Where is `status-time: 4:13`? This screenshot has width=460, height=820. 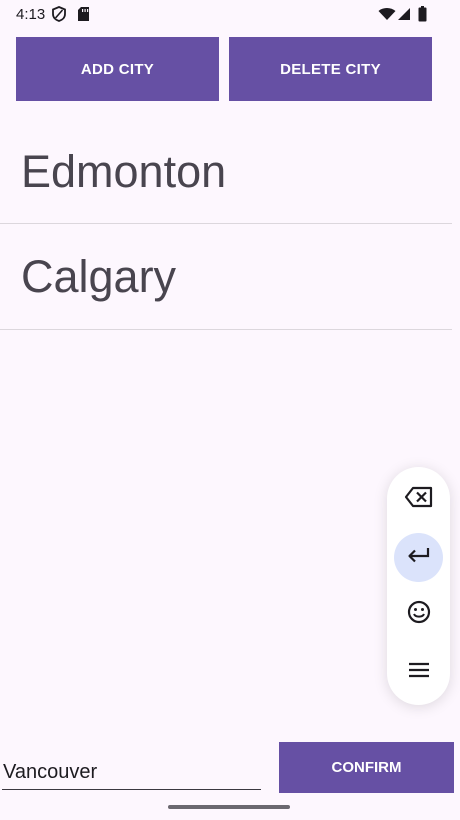 status-time: 4:13 is located at coordinates (31, 14).